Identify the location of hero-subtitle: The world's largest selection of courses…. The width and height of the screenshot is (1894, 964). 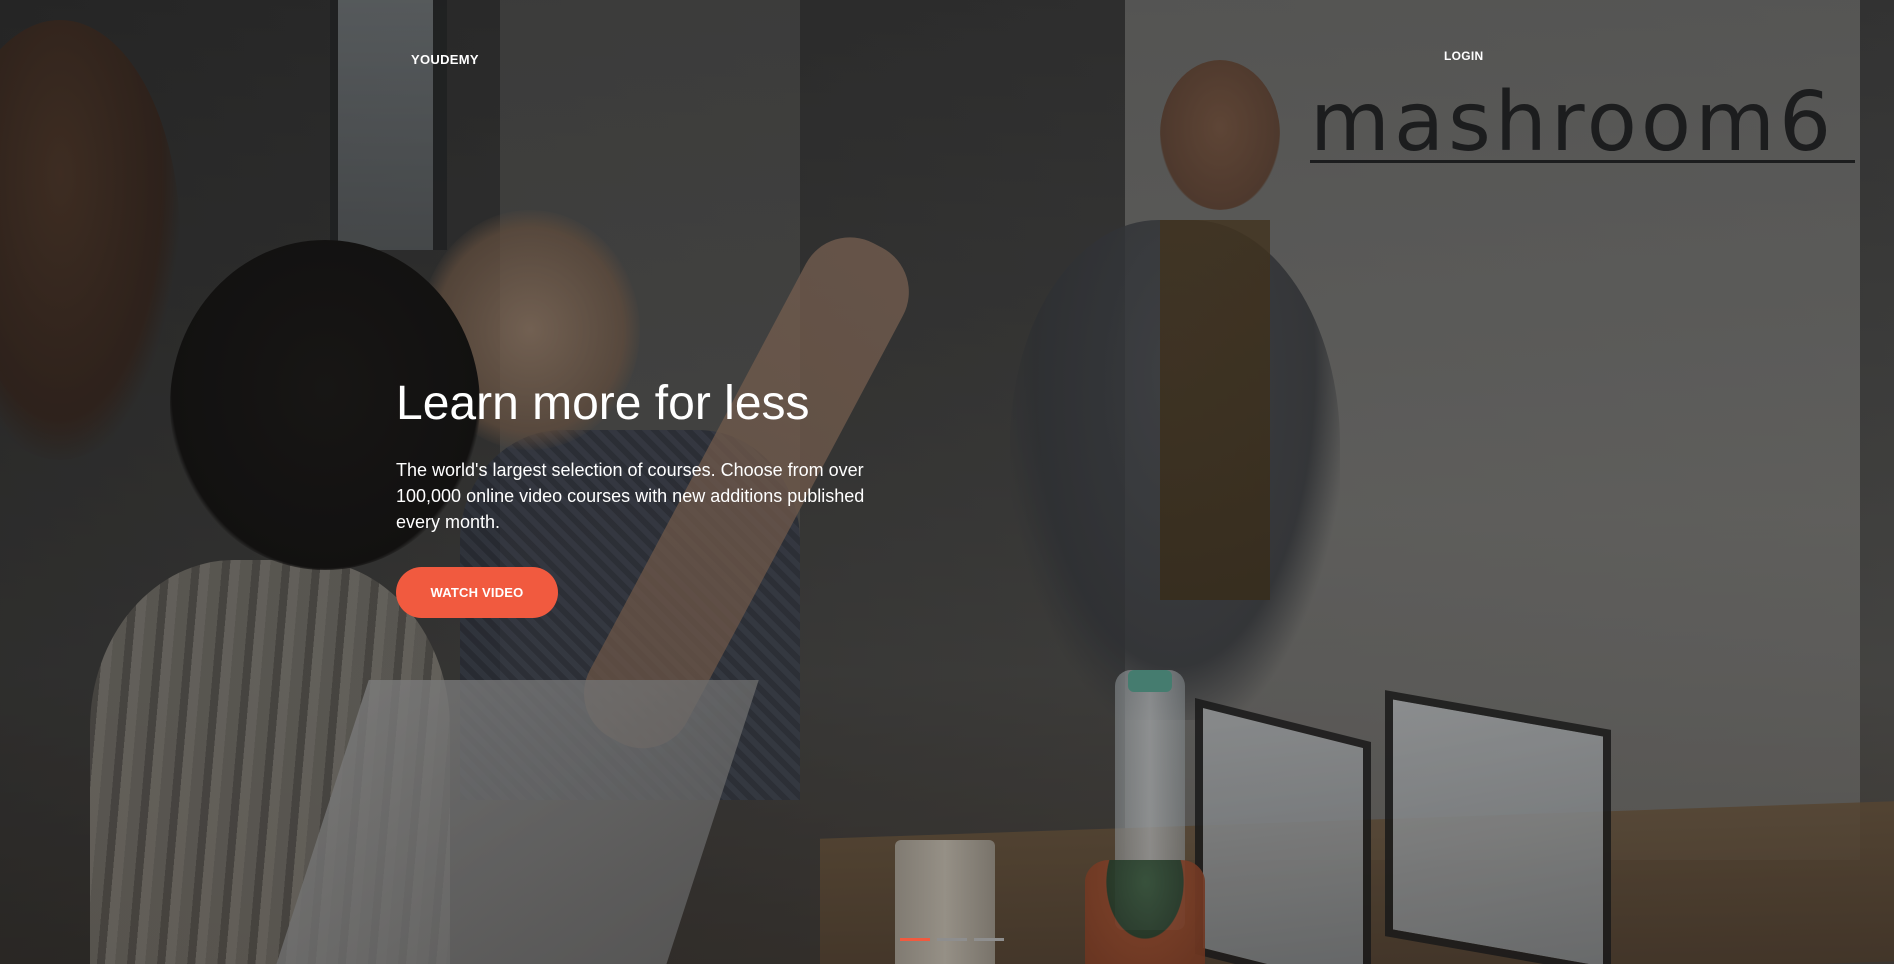
(630, 496).